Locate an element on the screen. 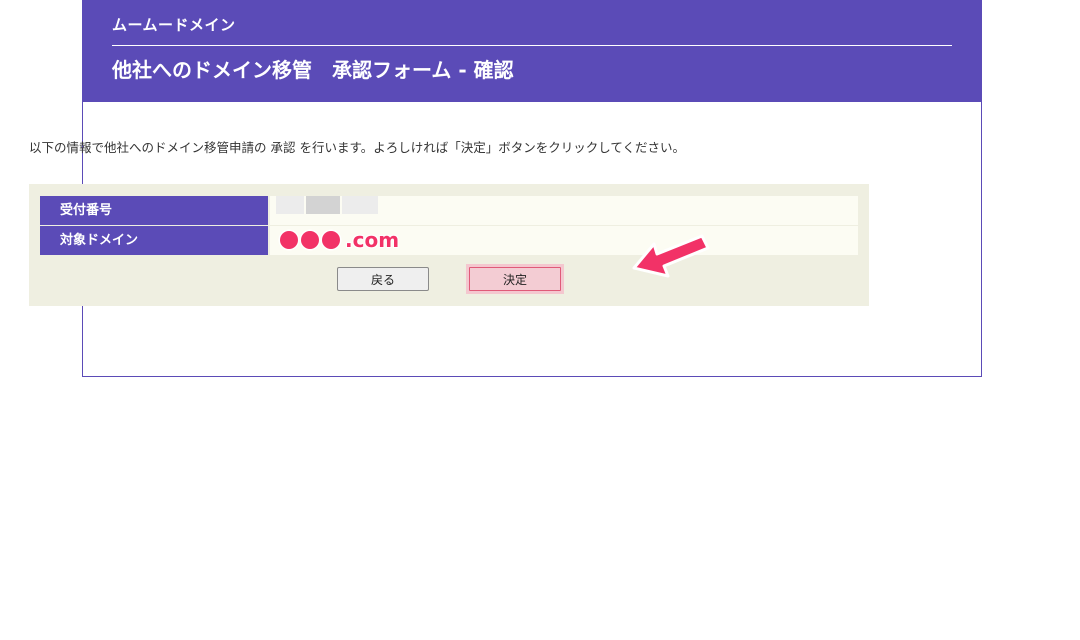 This screenshot has width=1080, height=640. table-row-target-domain: 対象ドメイン .com is located at coordinates (449, 240).